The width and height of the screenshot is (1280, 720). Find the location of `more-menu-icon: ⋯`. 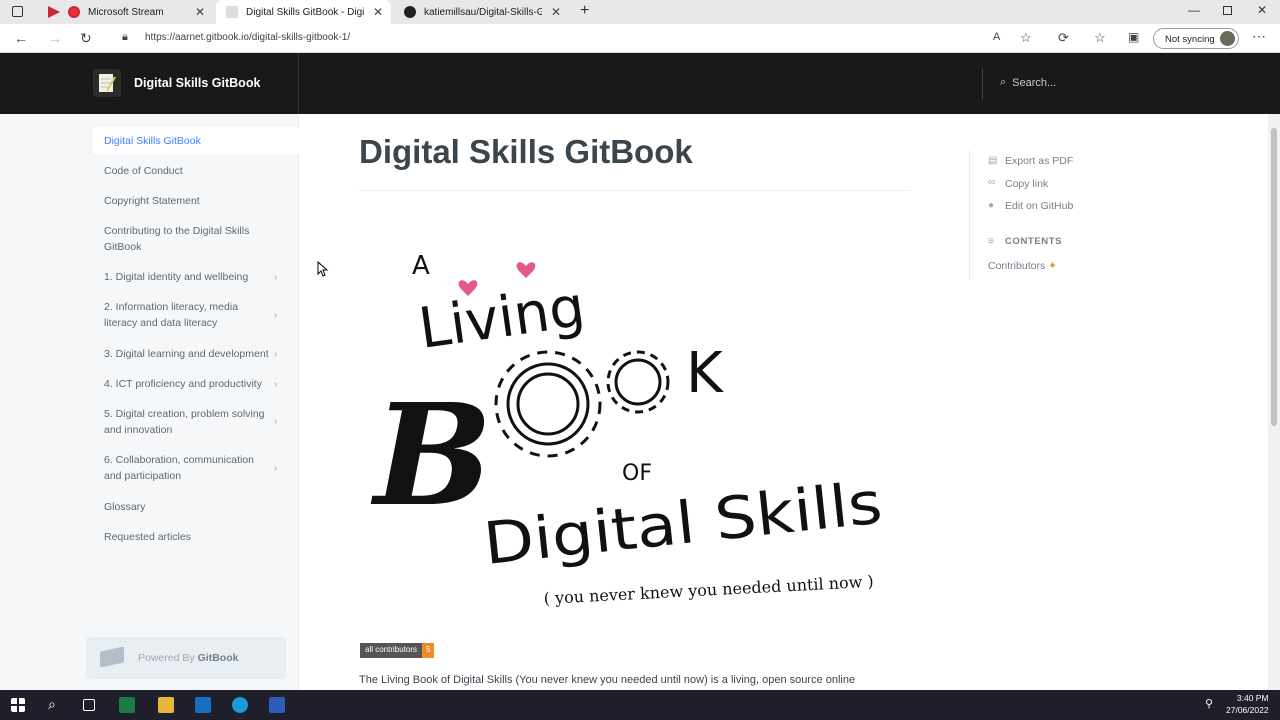

more-menu-icon: ⋯ is located at coordinates (1259, 36).